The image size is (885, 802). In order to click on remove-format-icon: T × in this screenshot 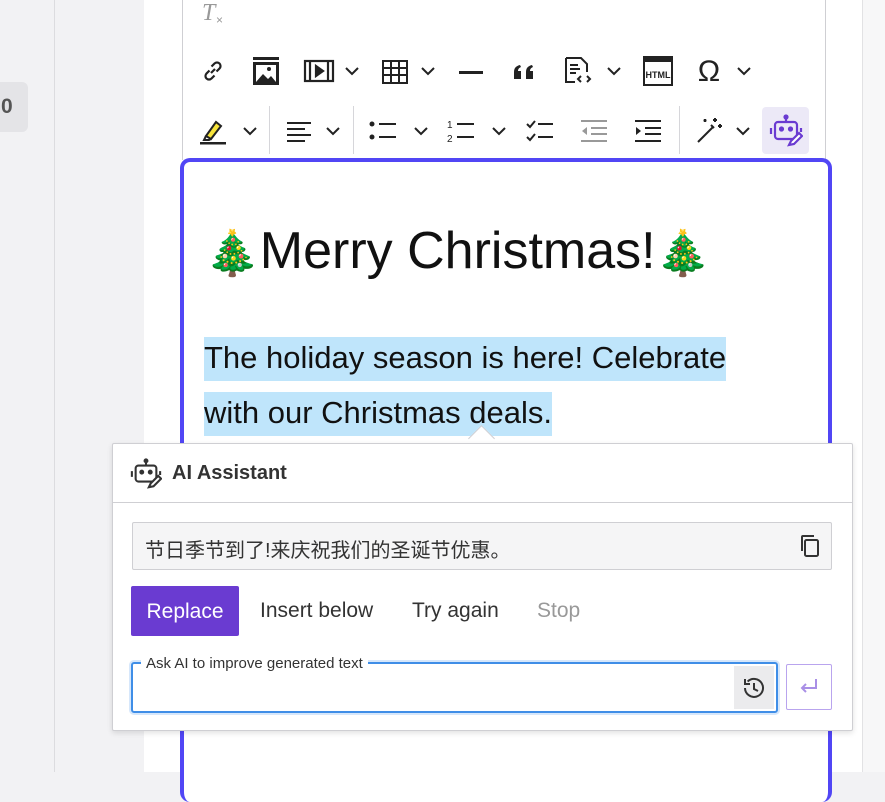, I will do `click(214, 13)`.